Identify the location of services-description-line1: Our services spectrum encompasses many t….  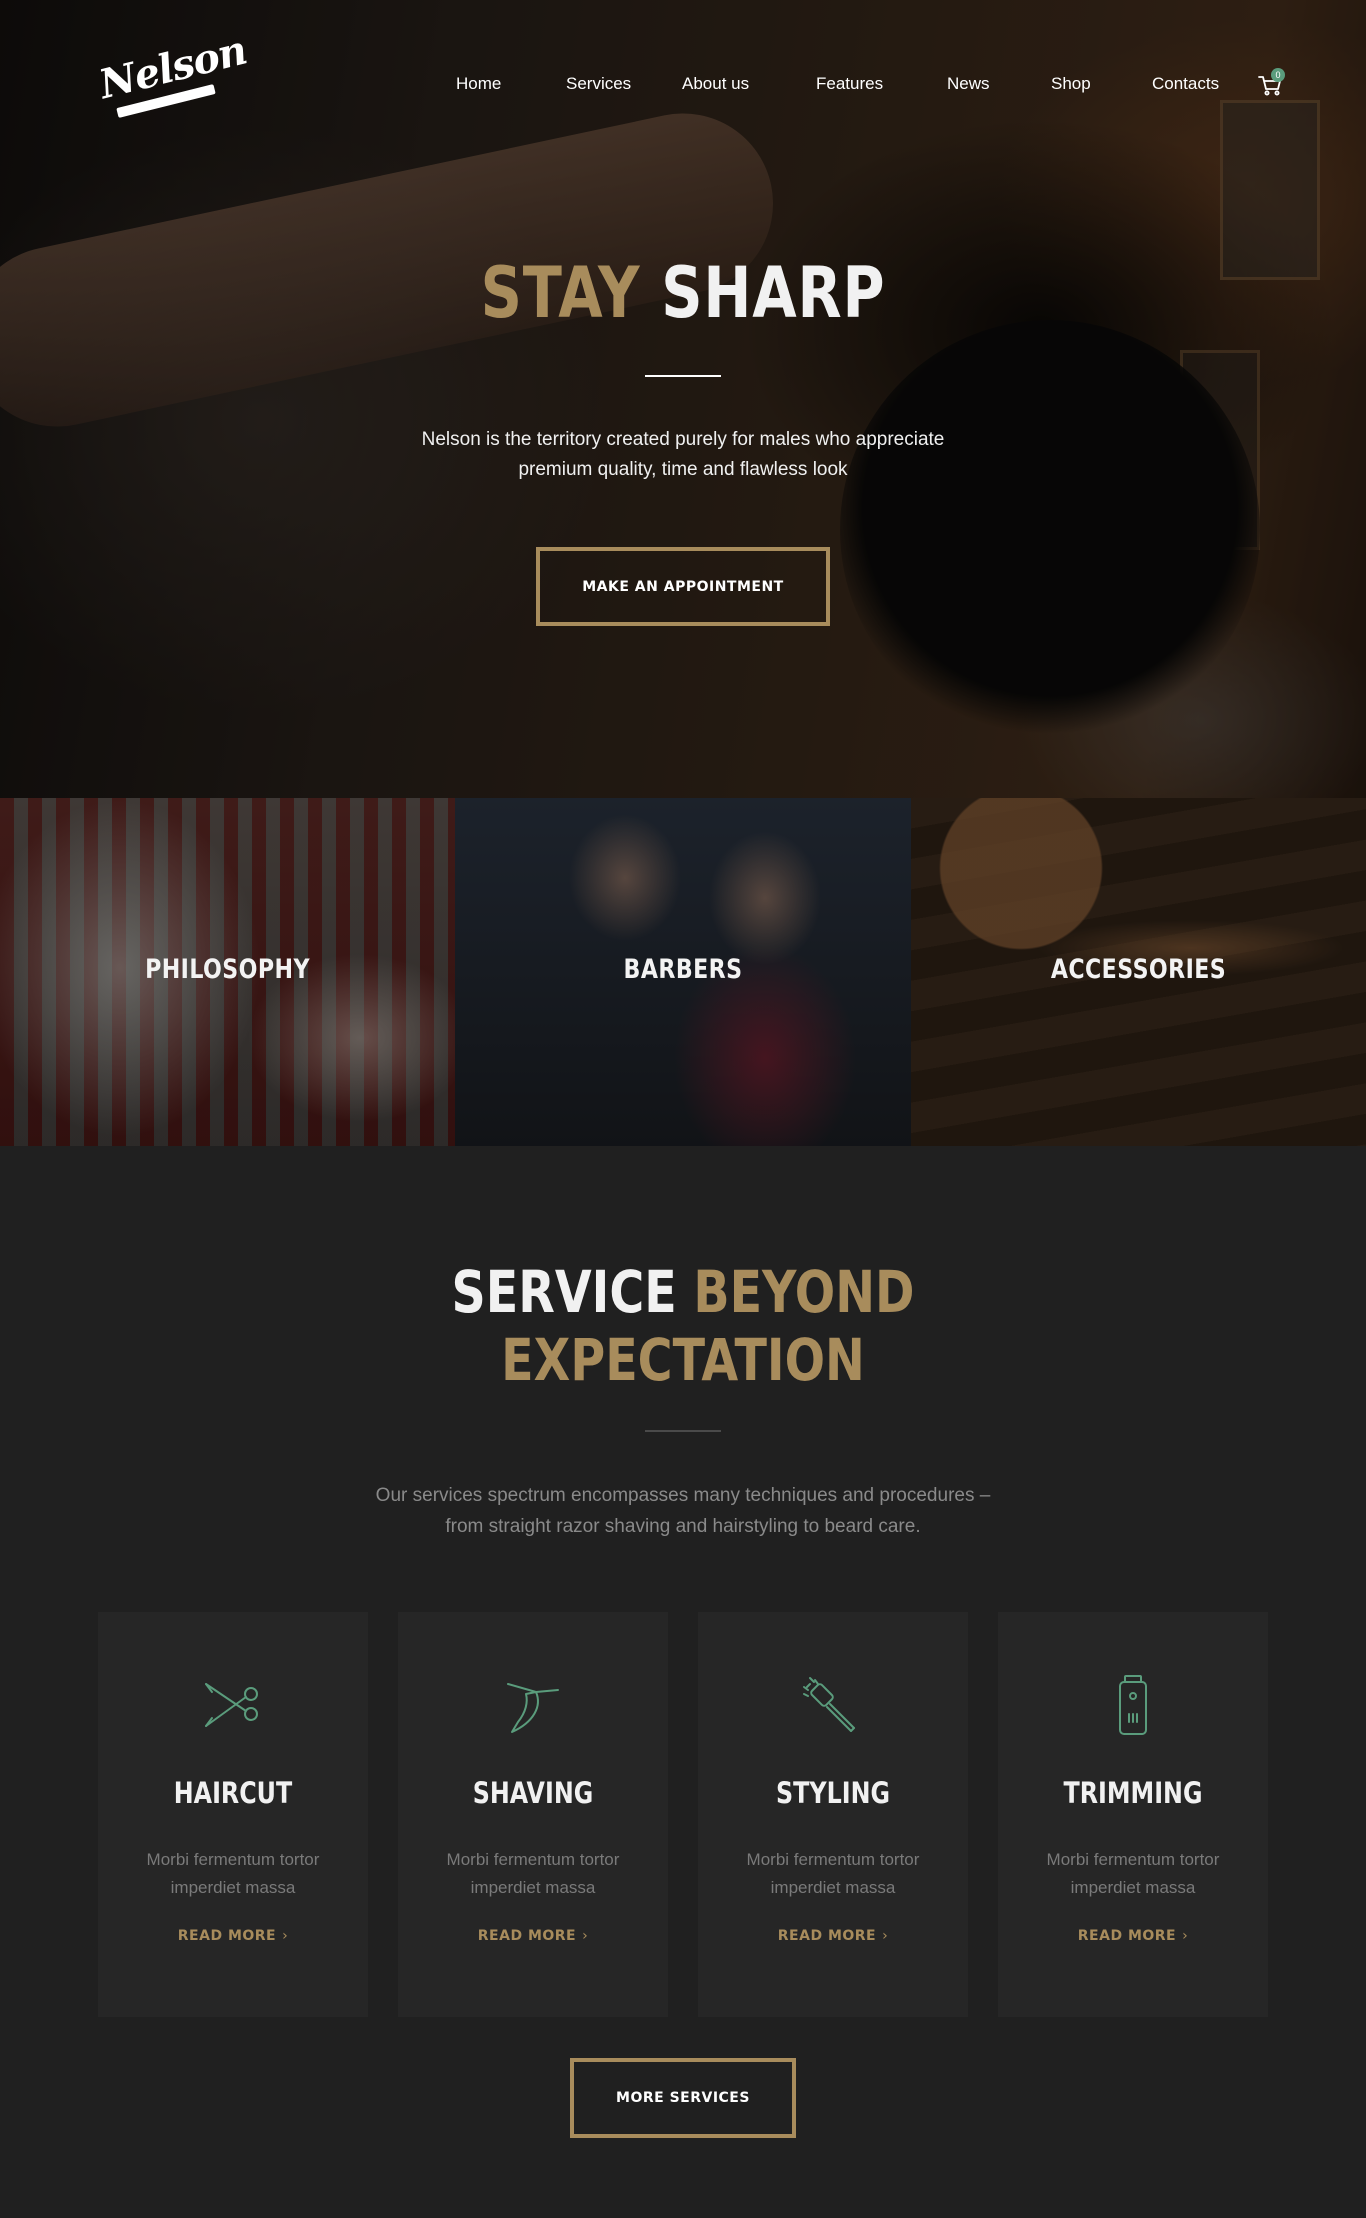
(683, 1495).